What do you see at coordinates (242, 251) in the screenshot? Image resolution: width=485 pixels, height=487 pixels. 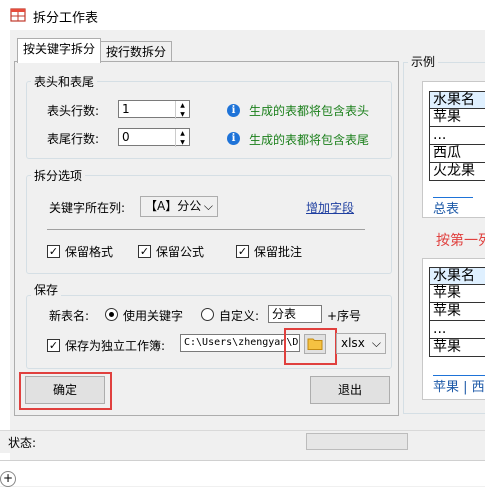 I see `keep-comment-checkbox: ✓` at bounding box center [242, 251].